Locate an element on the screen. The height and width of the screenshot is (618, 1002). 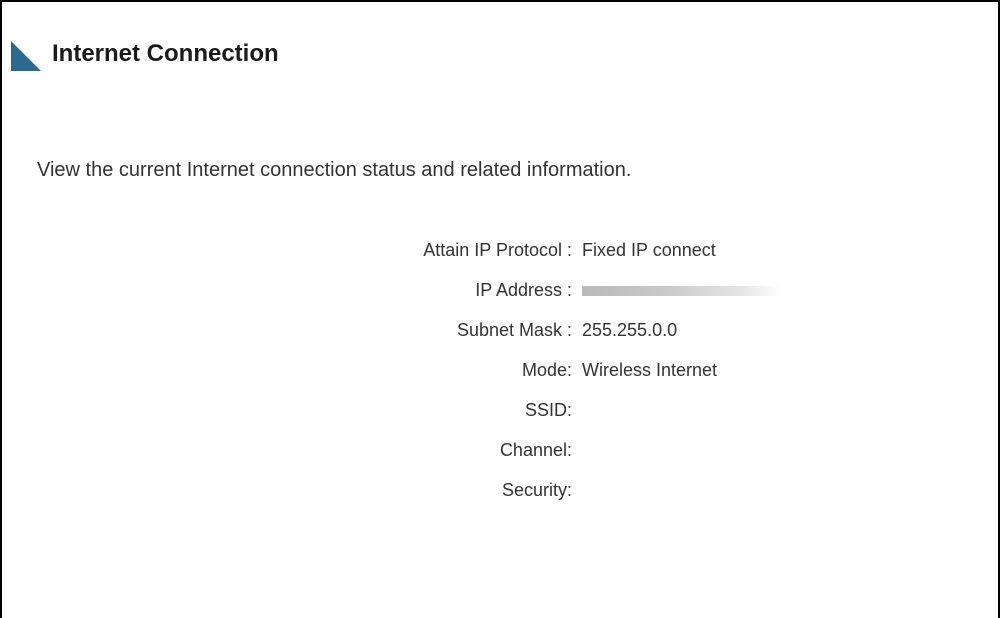
info-row-attain-ip-protocol: Attain IP Protocol : Fixed IP connect is located at coordinates (502, 250).